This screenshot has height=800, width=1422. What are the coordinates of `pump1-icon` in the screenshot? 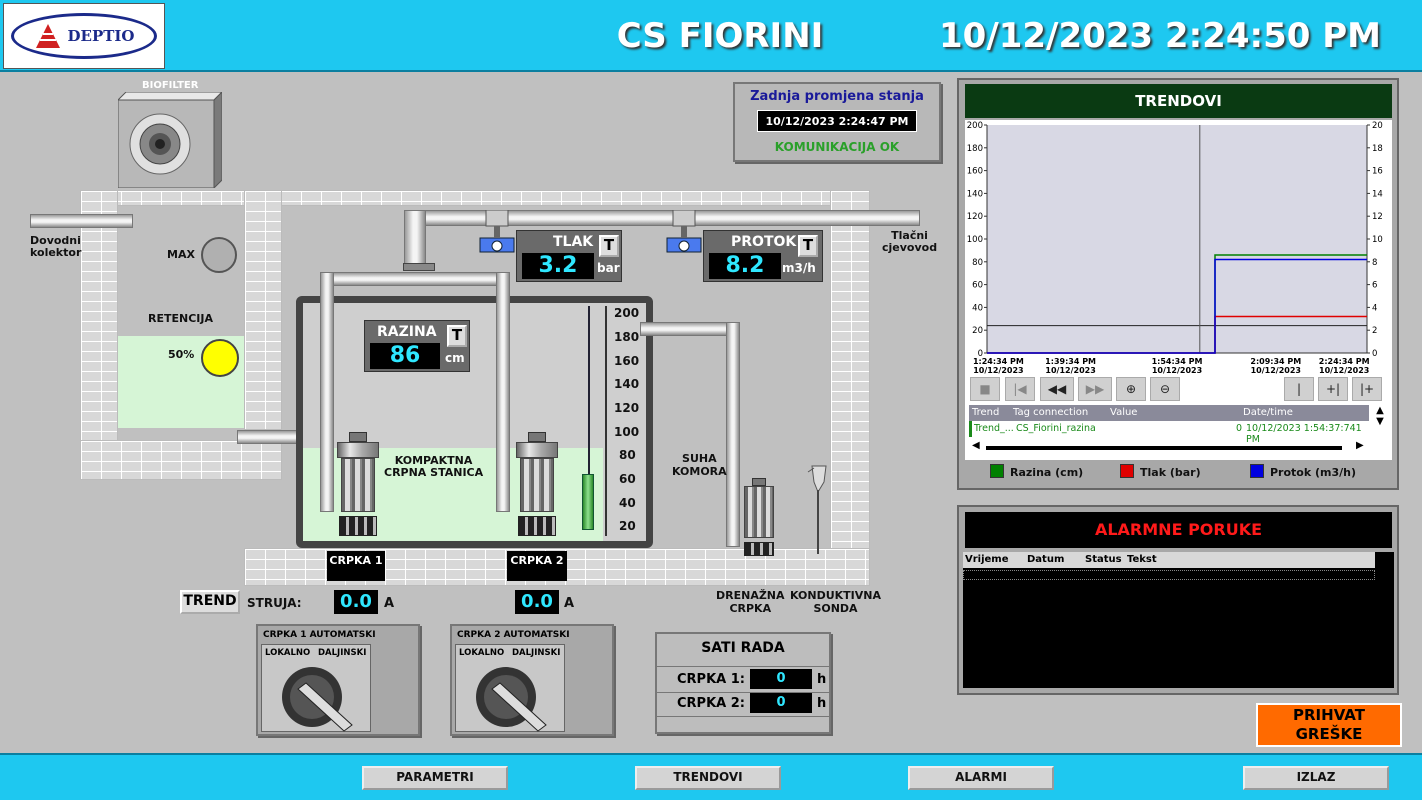 It's located at (358, 486).